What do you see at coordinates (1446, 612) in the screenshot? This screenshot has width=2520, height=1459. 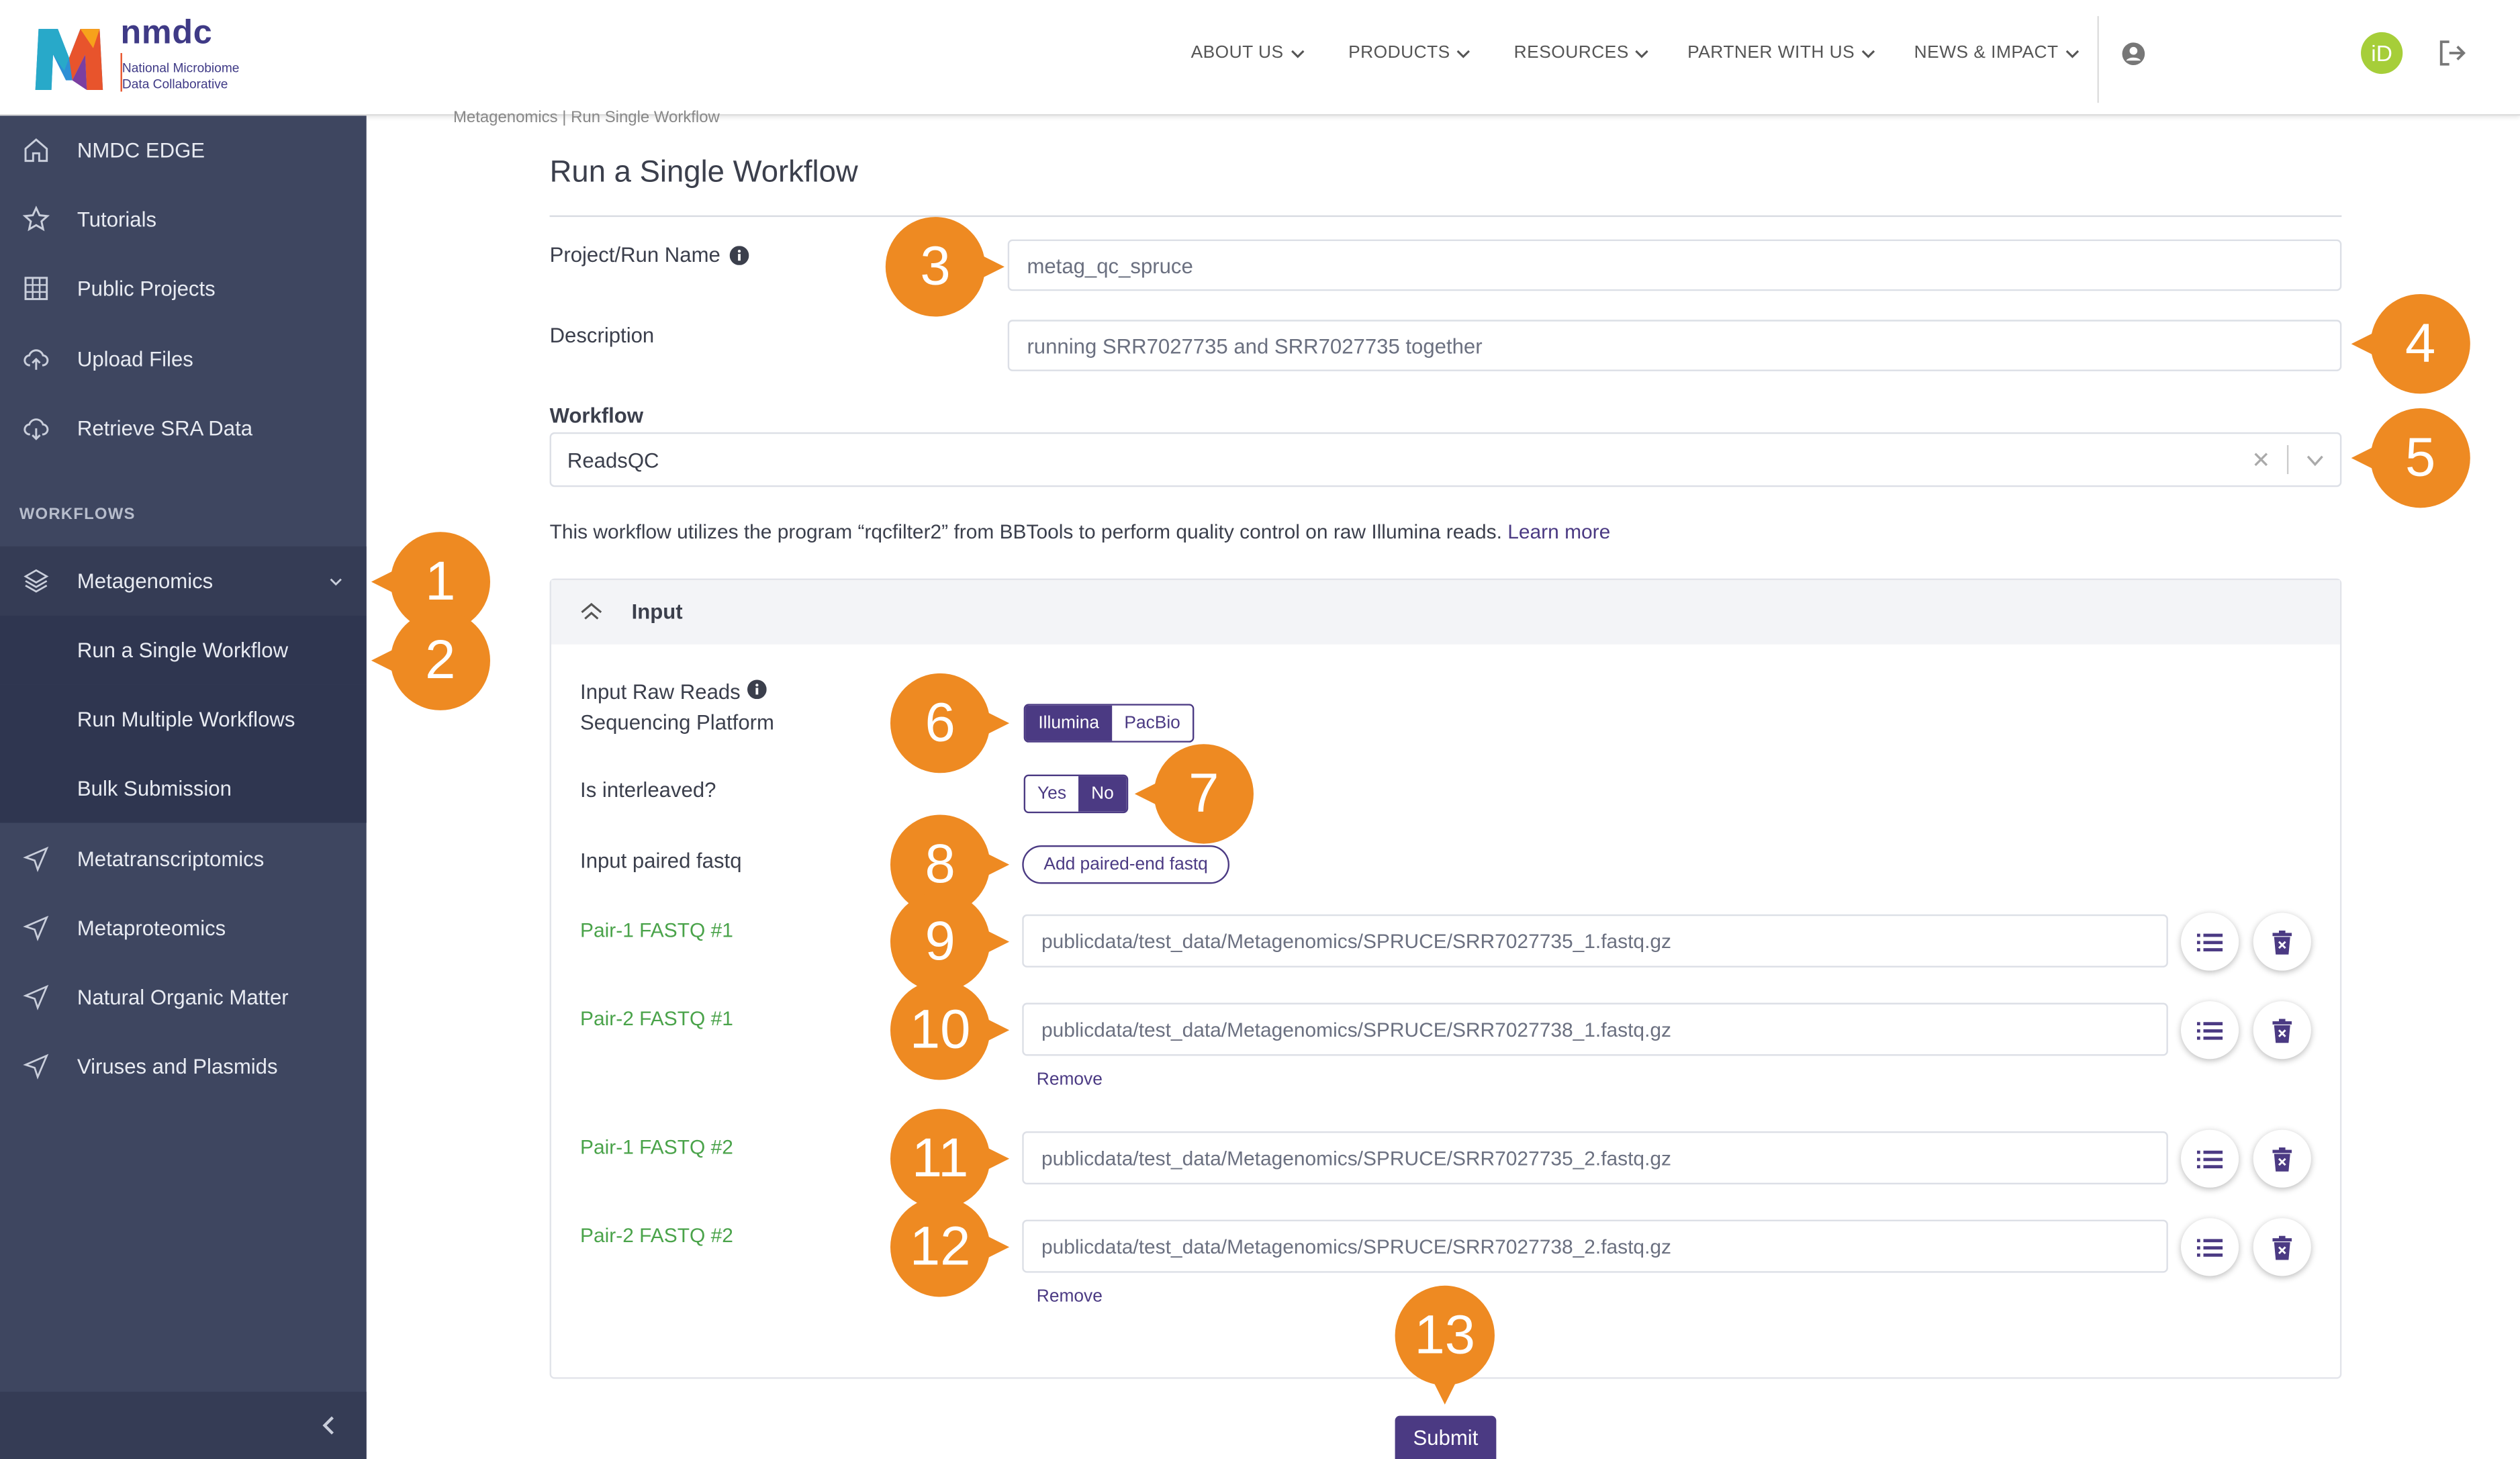 I see `input-panel-header` at bounding box center [1446, 612].